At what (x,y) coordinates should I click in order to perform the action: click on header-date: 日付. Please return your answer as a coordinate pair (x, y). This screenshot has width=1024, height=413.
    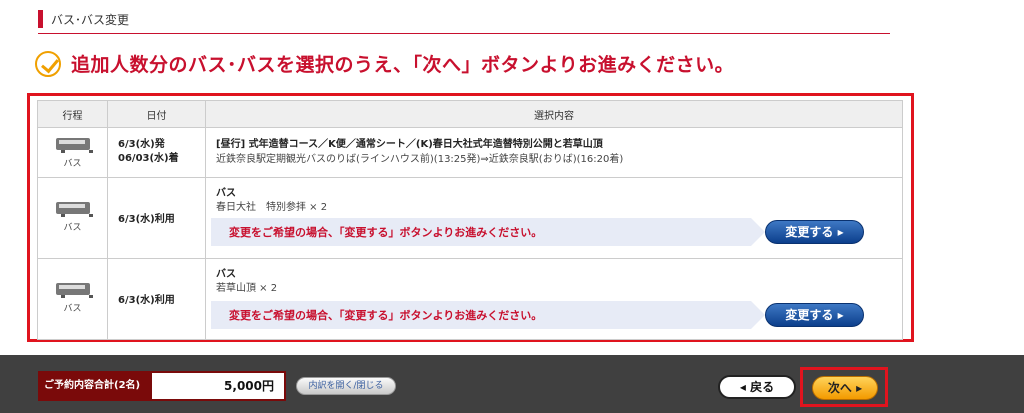
    Looking at the image, I should click on (156, 114).